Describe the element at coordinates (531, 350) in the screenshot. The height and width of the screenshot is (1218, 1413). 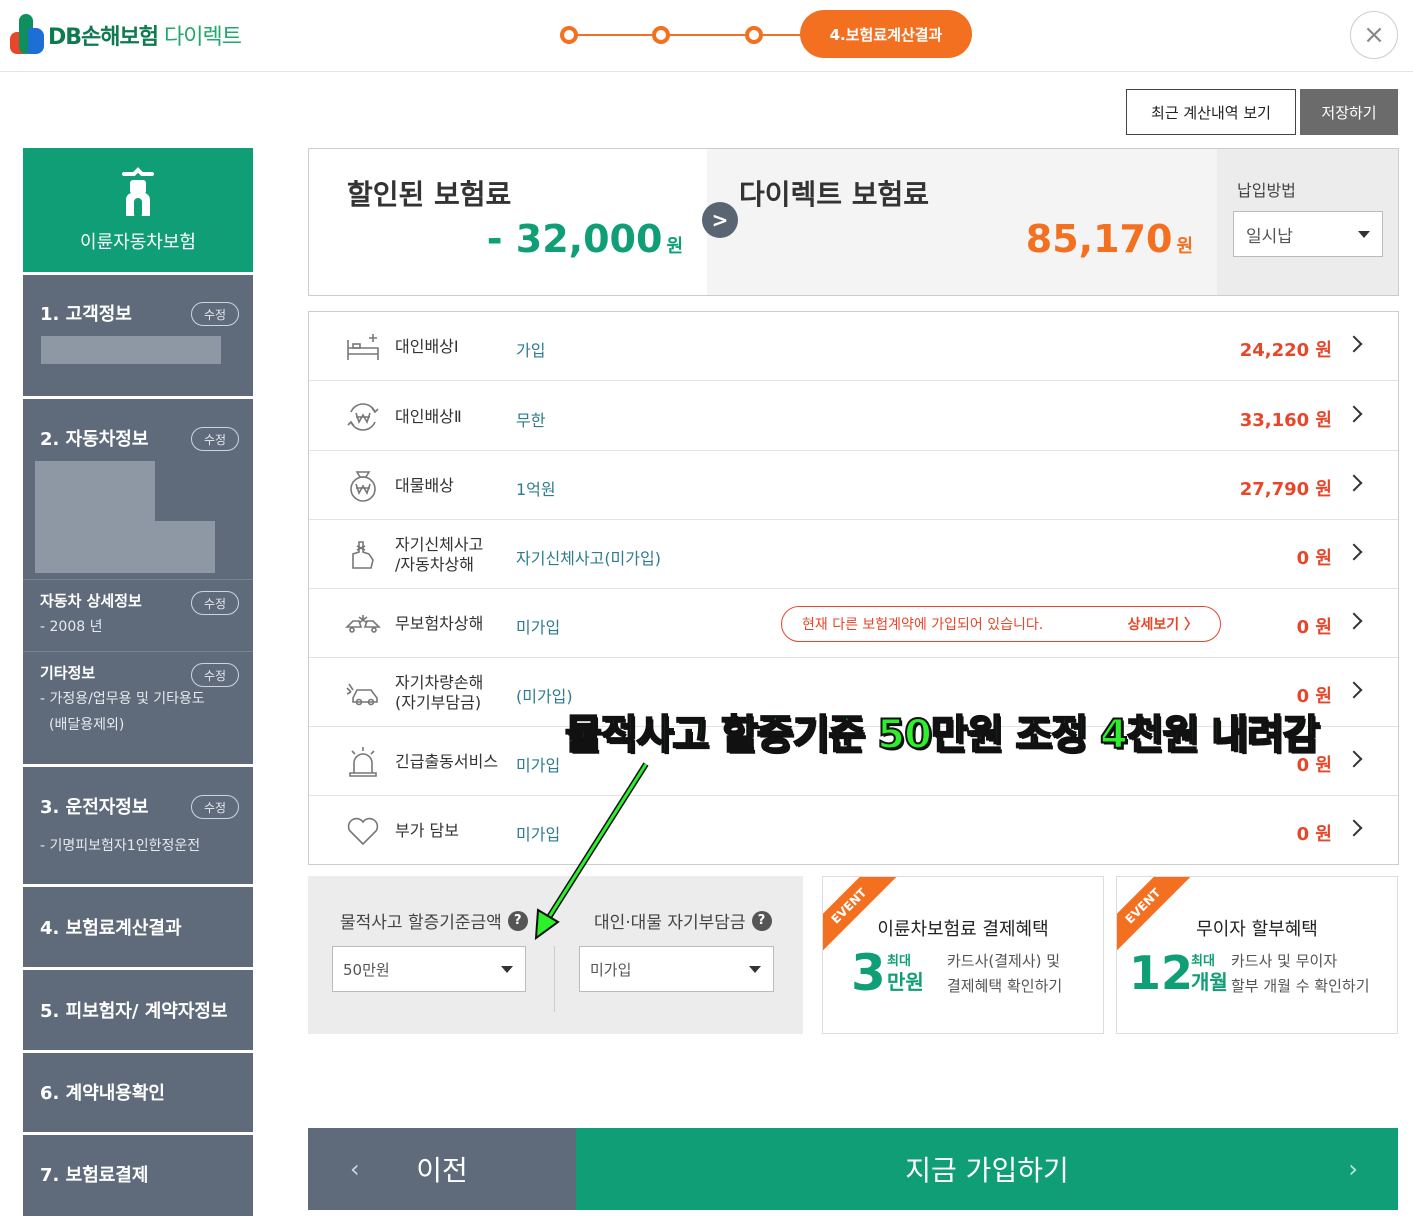
I see `coverage-value: 가입` at that location.